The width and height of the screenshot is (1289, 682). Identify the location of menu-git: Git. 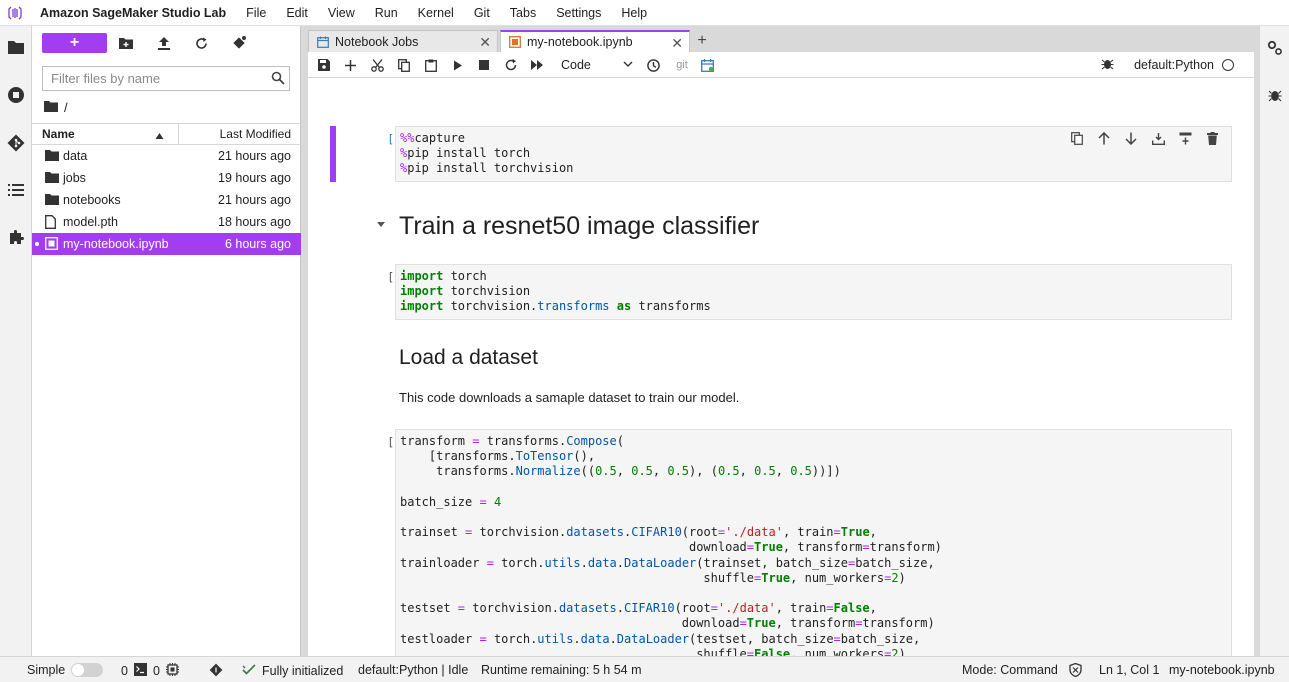
(482, 13).